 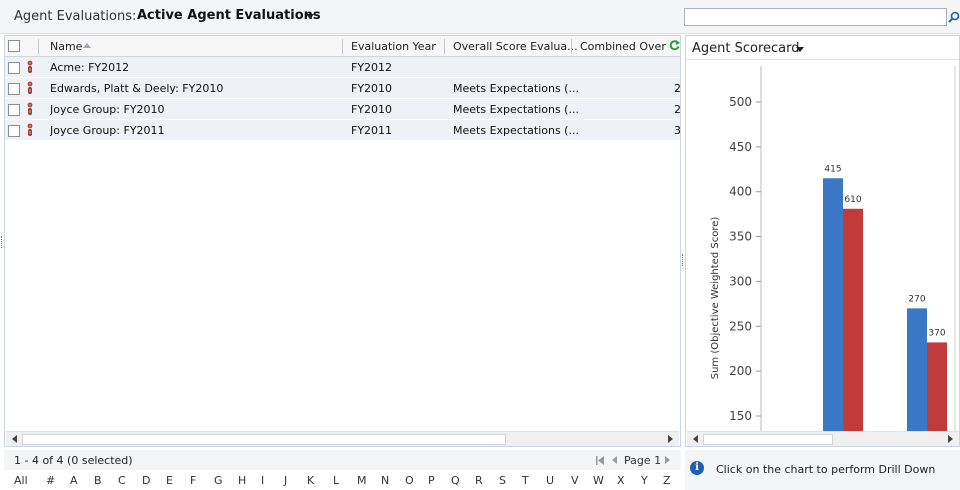 What do you see at coordinates (195, 130) in the screenshot?
I see `cell-name: Joyce Group: FY2011` at bounding box center [195, 130].